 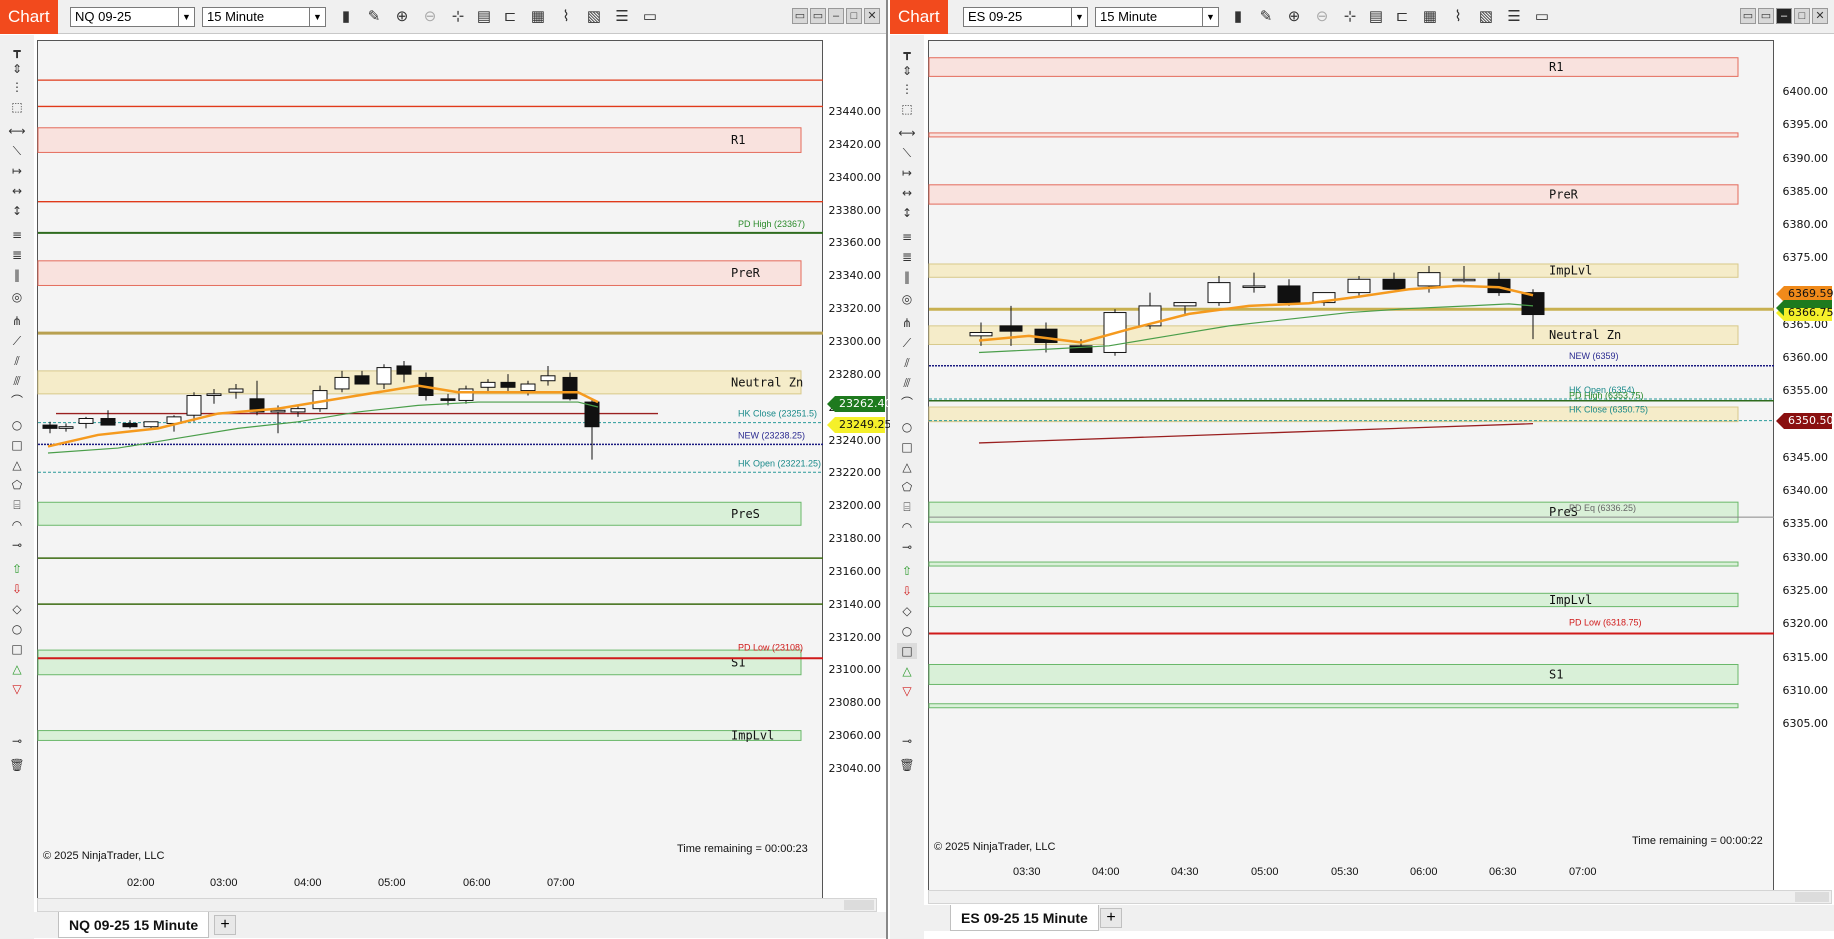 I want to click on fib-time-icon: ‖, so click(x=17, y=275).